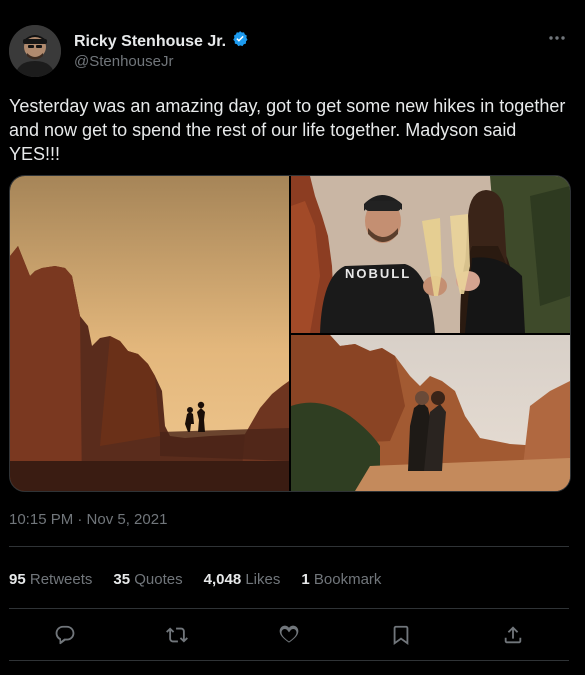  I want to click on likes-count: 4,048, so click(222, 579).